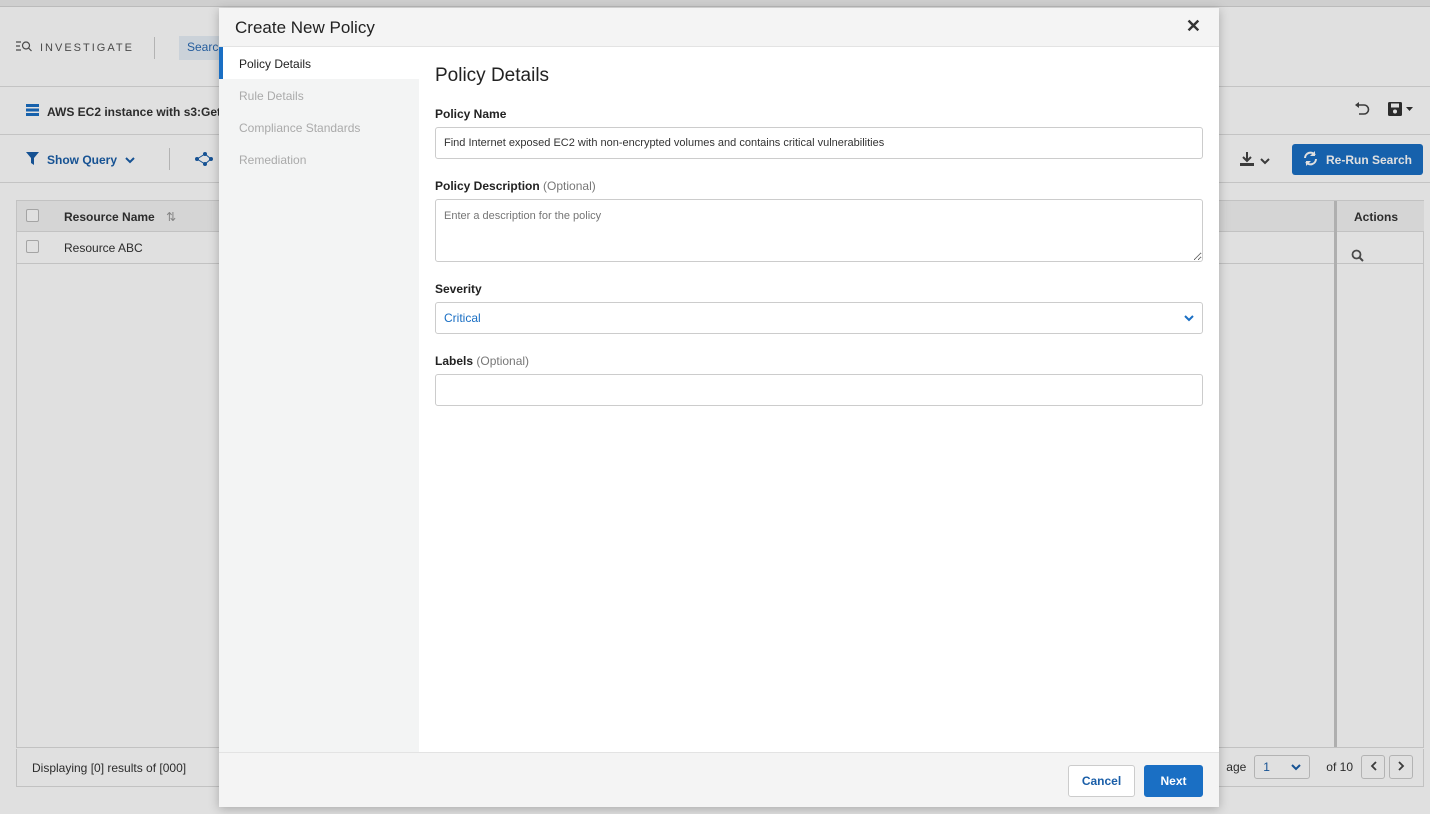 This screenshot has width=1430, height=814. Describe the element at coordinates (819, 390) in the screenshot. I see `labels-input` at that location.